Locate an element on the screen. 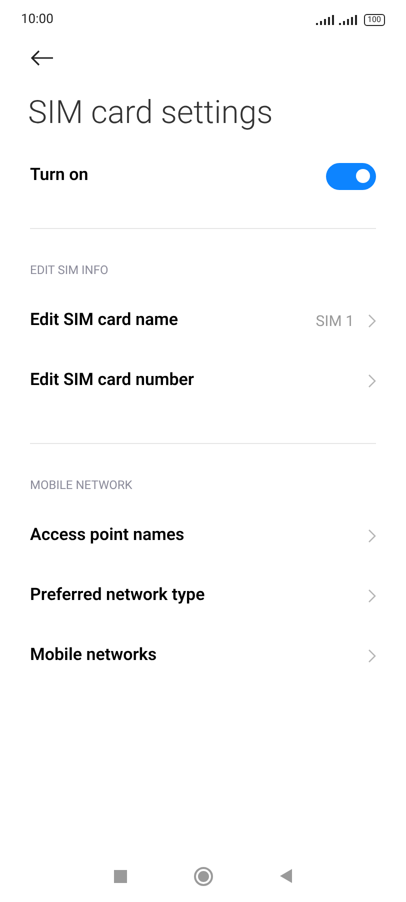  settings-row: Access point names is located at coordinates (203, 536).